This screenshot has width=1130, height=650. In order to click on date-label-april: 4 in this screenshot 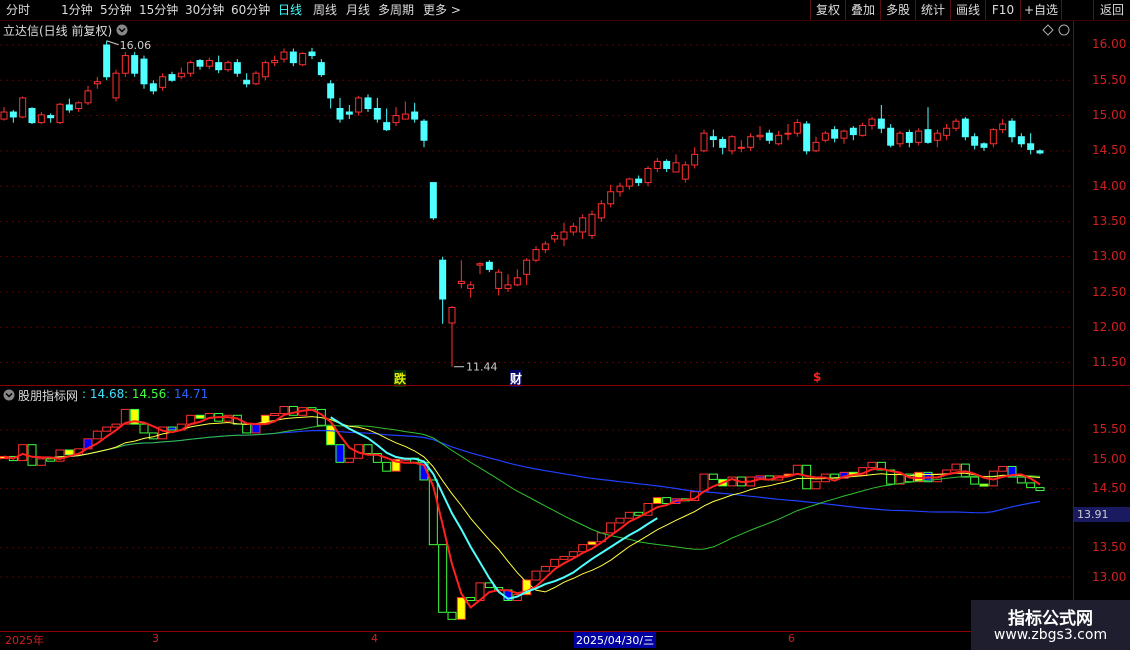, I will do `click(374, 638)`.